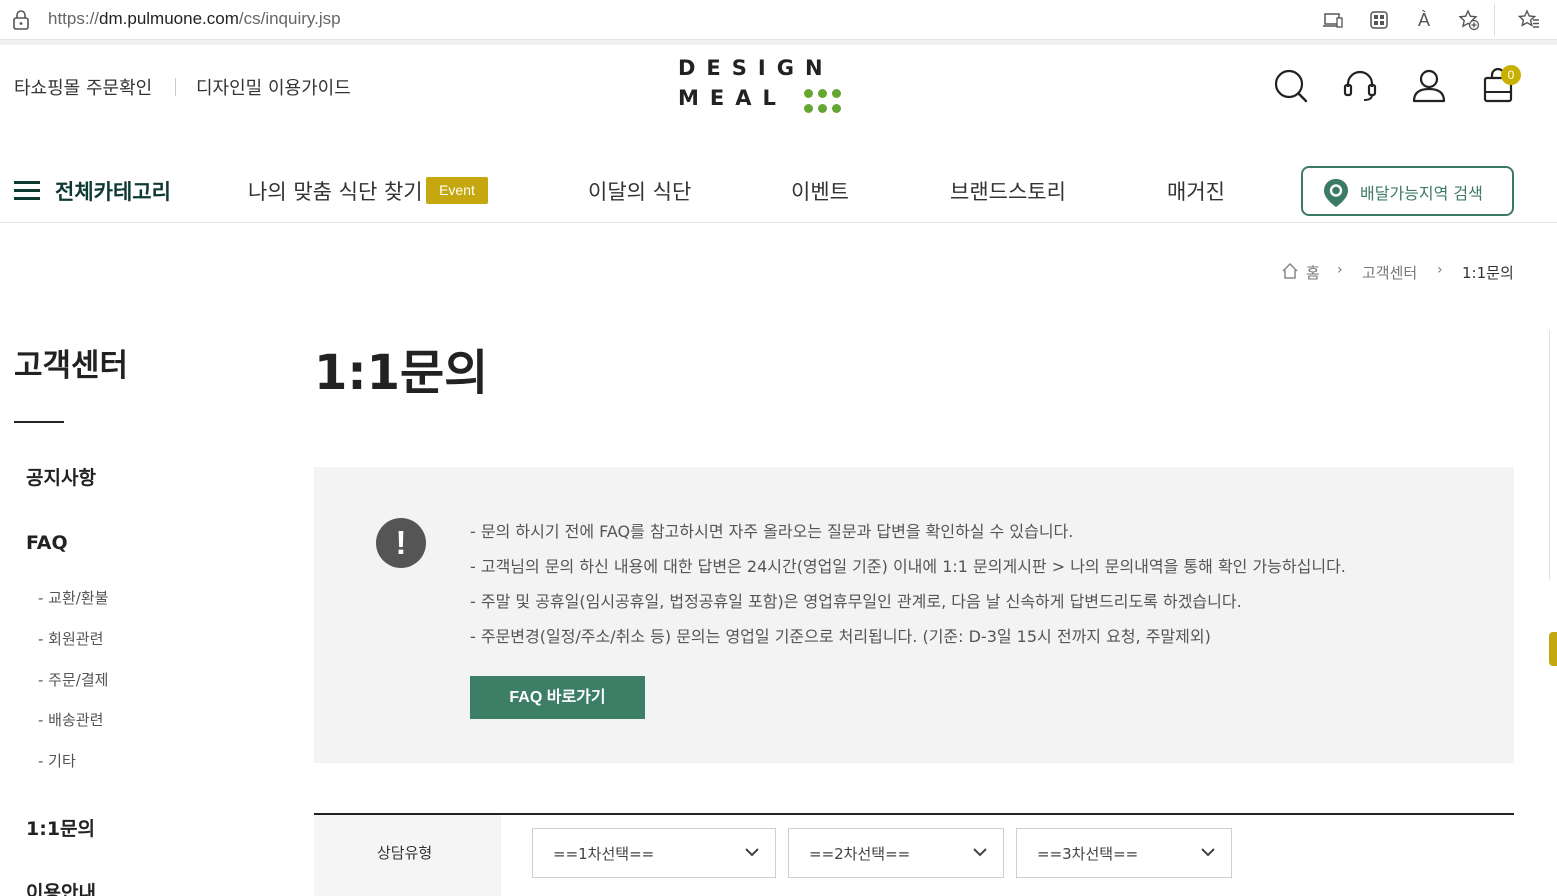 The height and width of the screenshot is (896, 1557). Describe the element at coordinates (1124, 853) in the screenshot. I see `consult-type-select-3: ==3차선택==` at that location.